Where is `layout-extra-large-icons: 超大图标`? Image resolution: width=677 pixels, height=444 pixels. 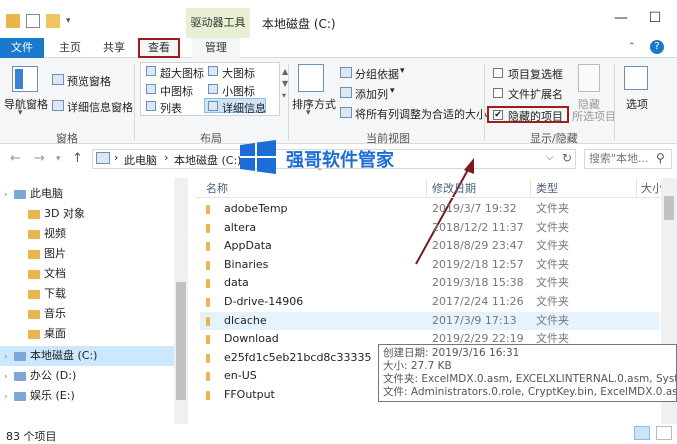 layout-extra-large-icons: 超大图标 is located at coordinates (182, 73).